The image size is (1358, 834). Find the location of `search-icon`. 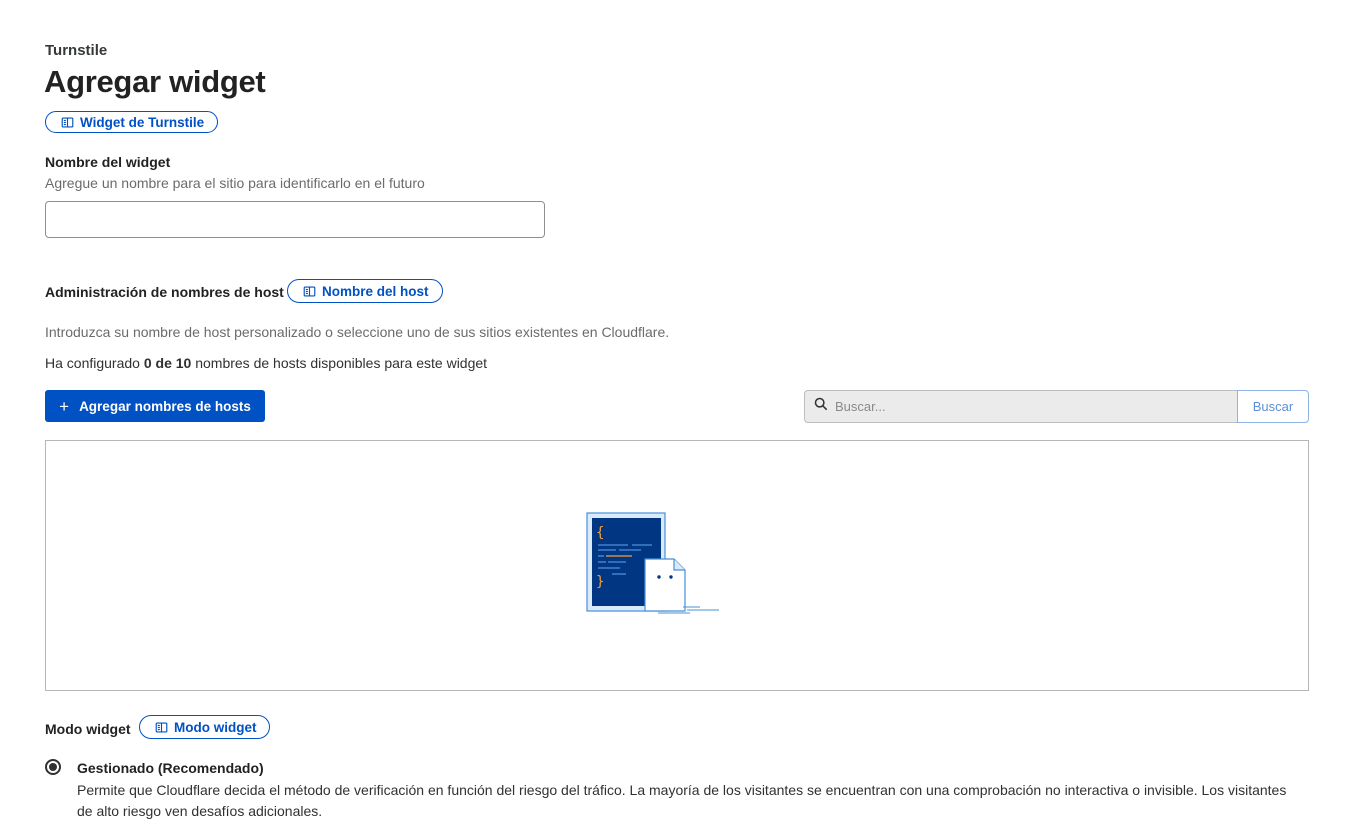

search-icon is located at coordinates (821, 406).